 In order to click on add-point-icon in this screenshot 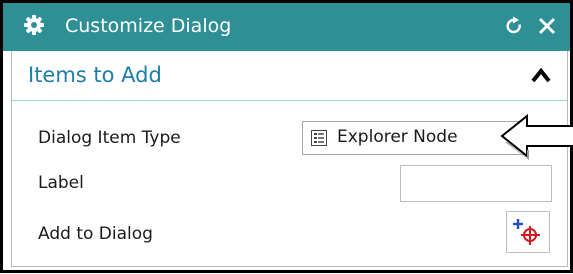, I will do `click(526, 232)`.